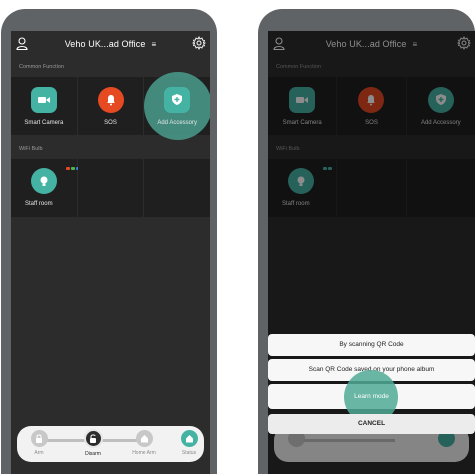 The image size is (475, 474). I want to click on tile-label: Staff room, so click(39, 204).